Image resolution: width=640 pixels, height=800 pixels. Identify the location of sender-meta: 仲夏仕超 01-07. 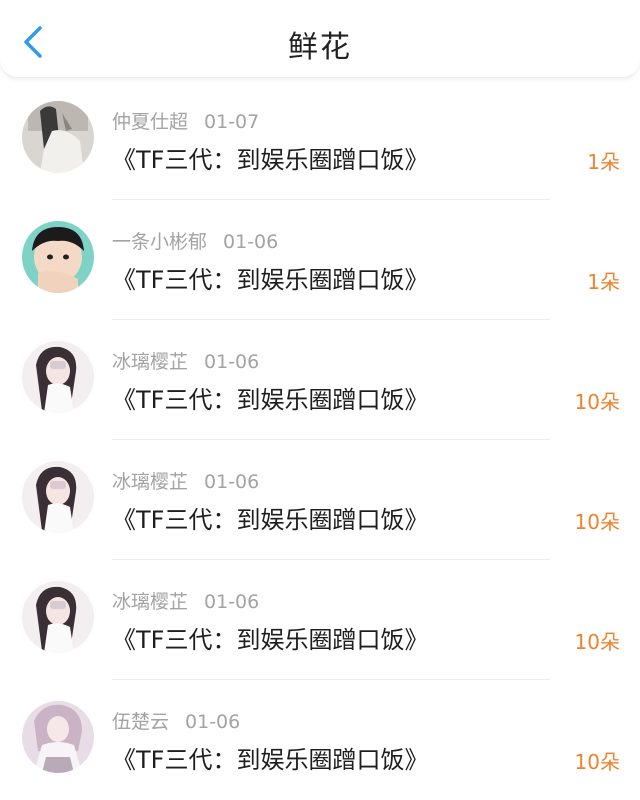
(185, 120).